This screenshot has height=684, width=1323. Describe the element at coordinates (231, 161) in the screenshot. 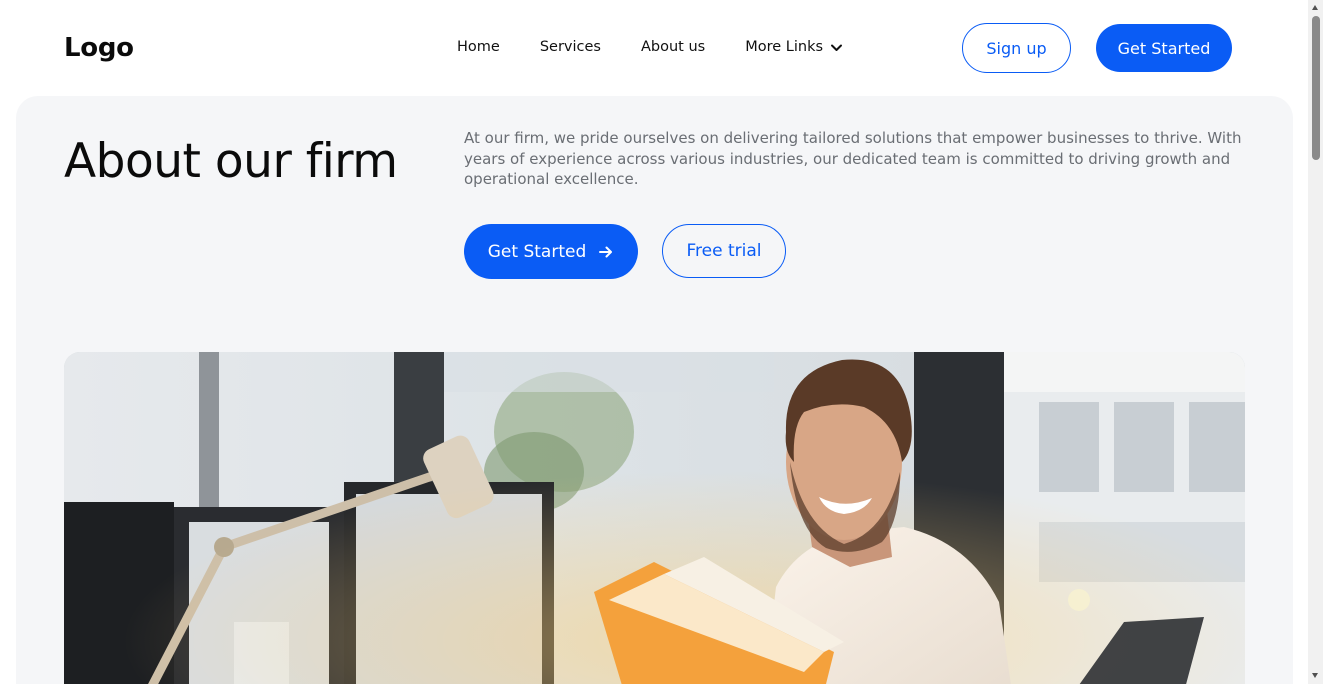

I see `page-title: About our firm` at that location.